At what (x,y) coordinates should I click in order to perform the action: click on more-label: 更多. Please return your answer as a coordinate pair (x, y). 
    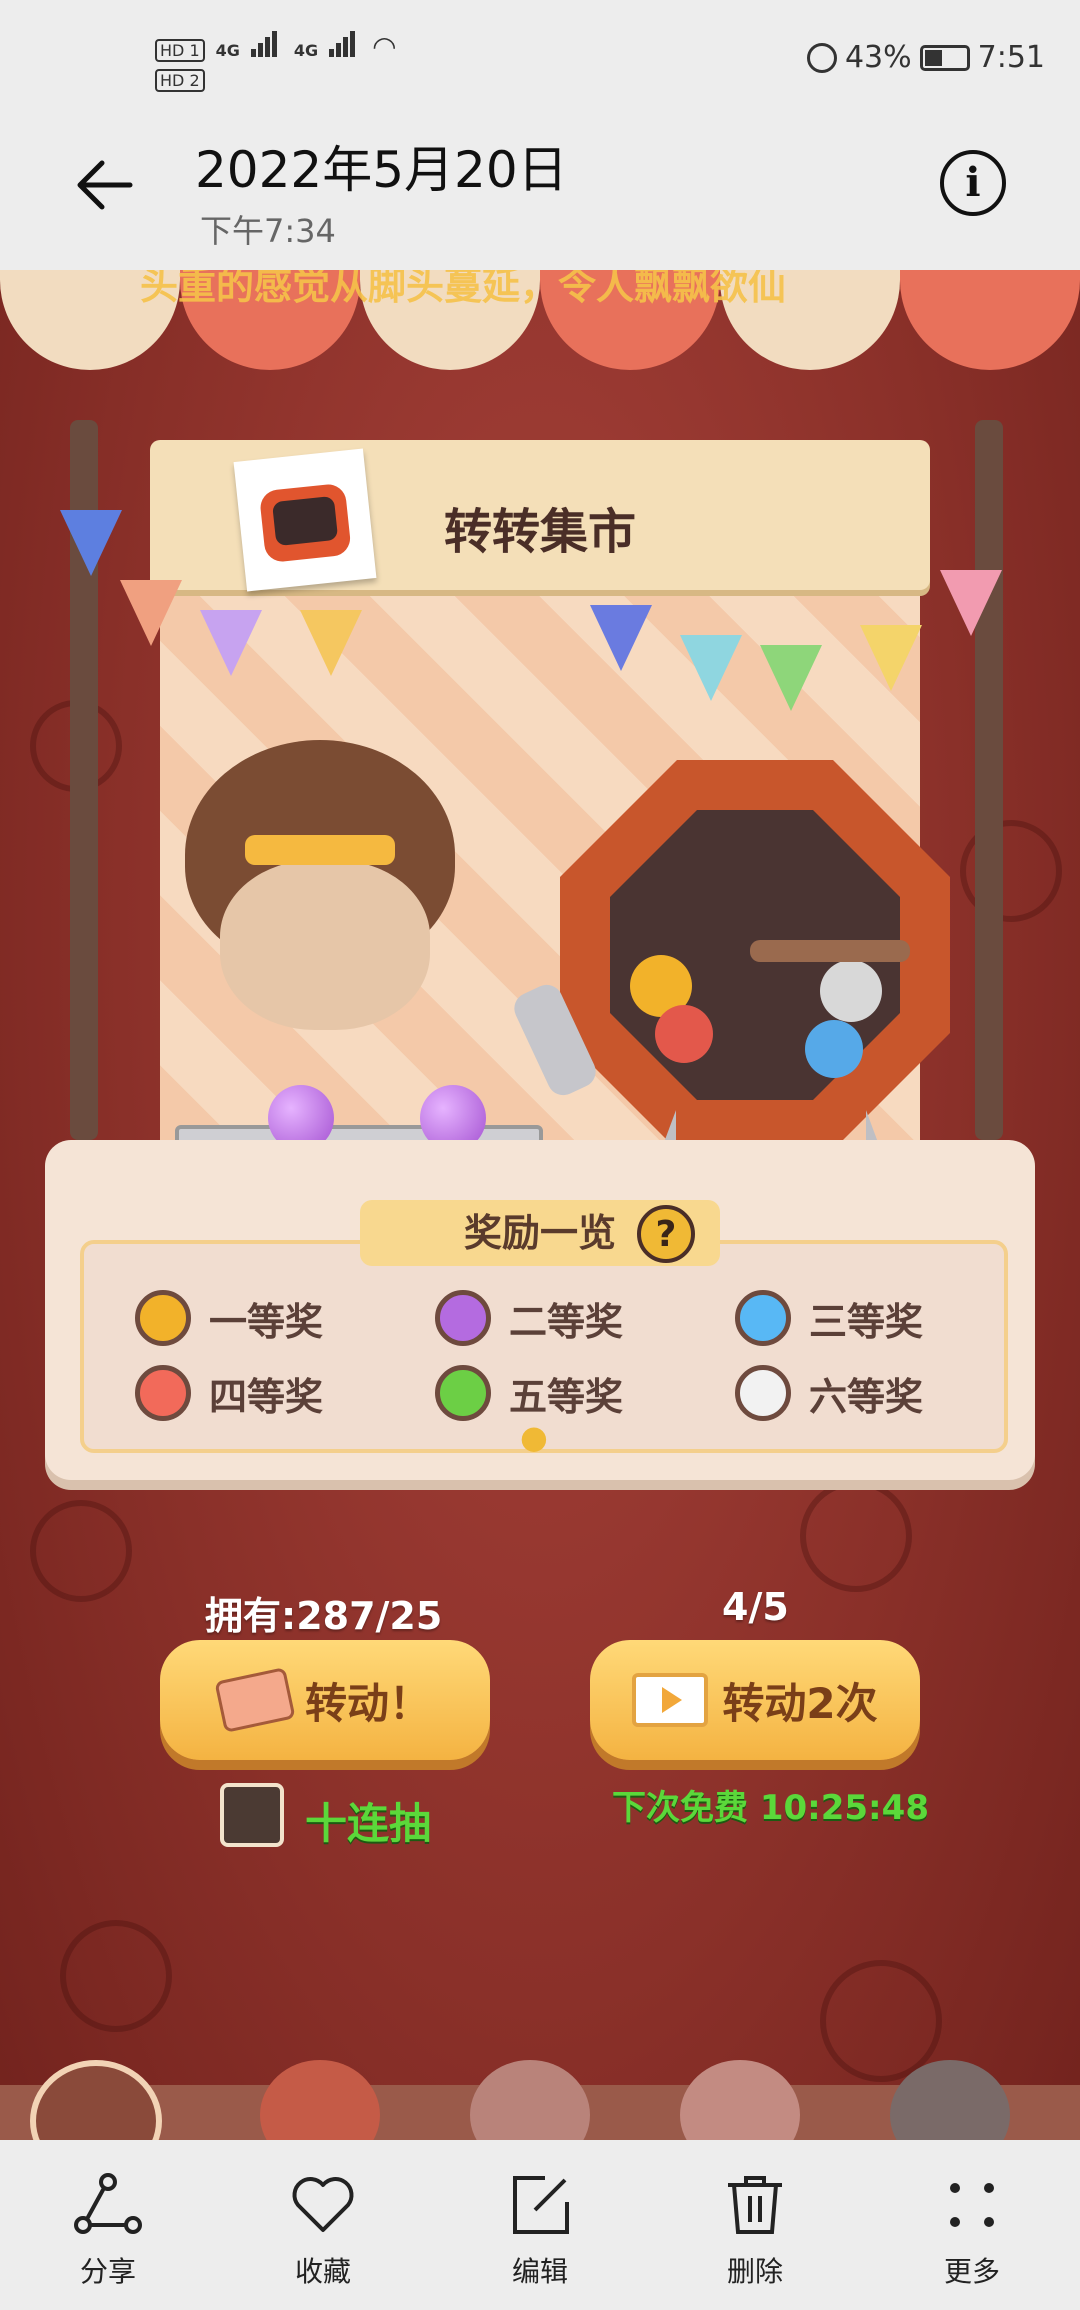
    Looking at the image, I should click on (971, 2271).